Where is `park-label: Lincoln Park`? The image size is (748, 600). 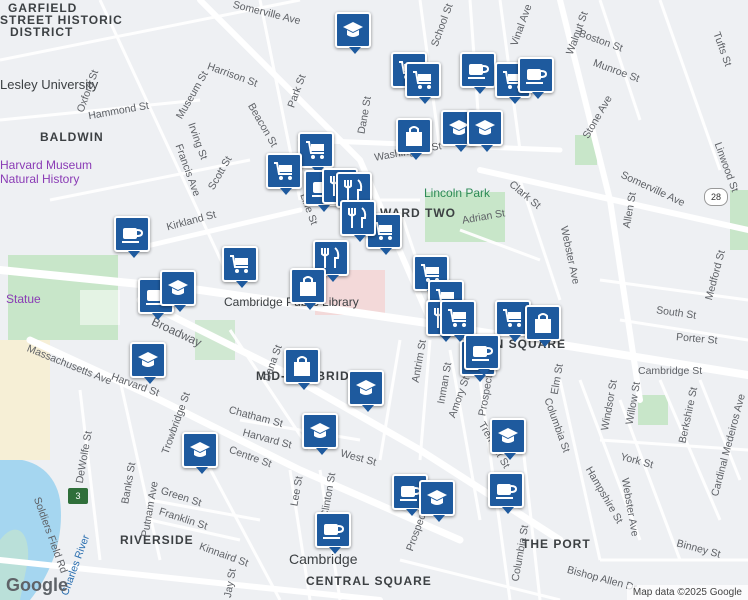 park-label: Lincoln Park is located at coordinates (457, 193).